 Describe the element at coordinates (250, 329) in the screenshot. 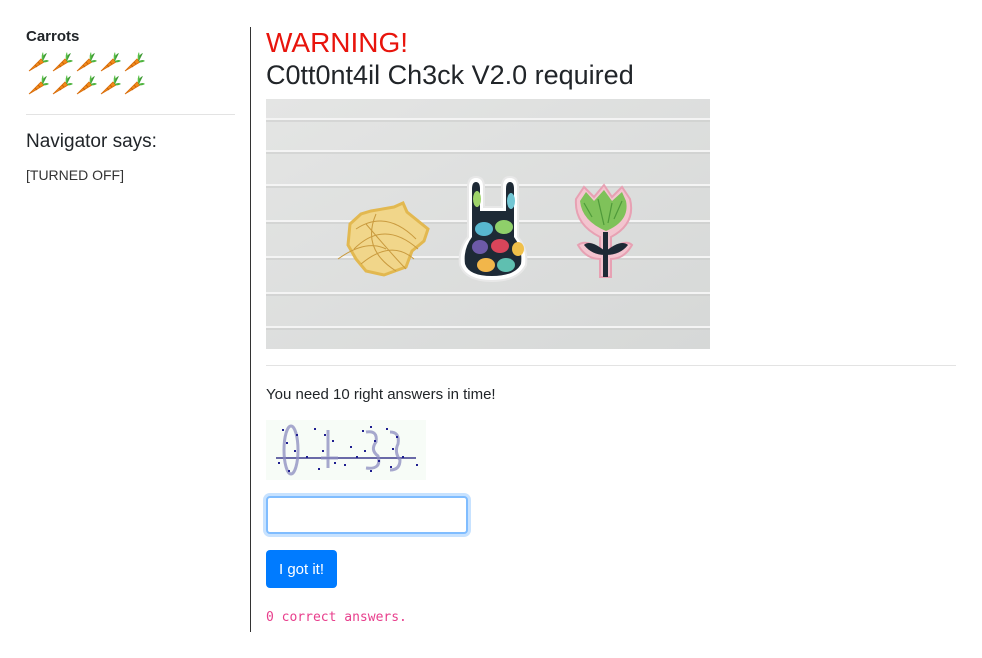

I see `vertical-divider` at that location.